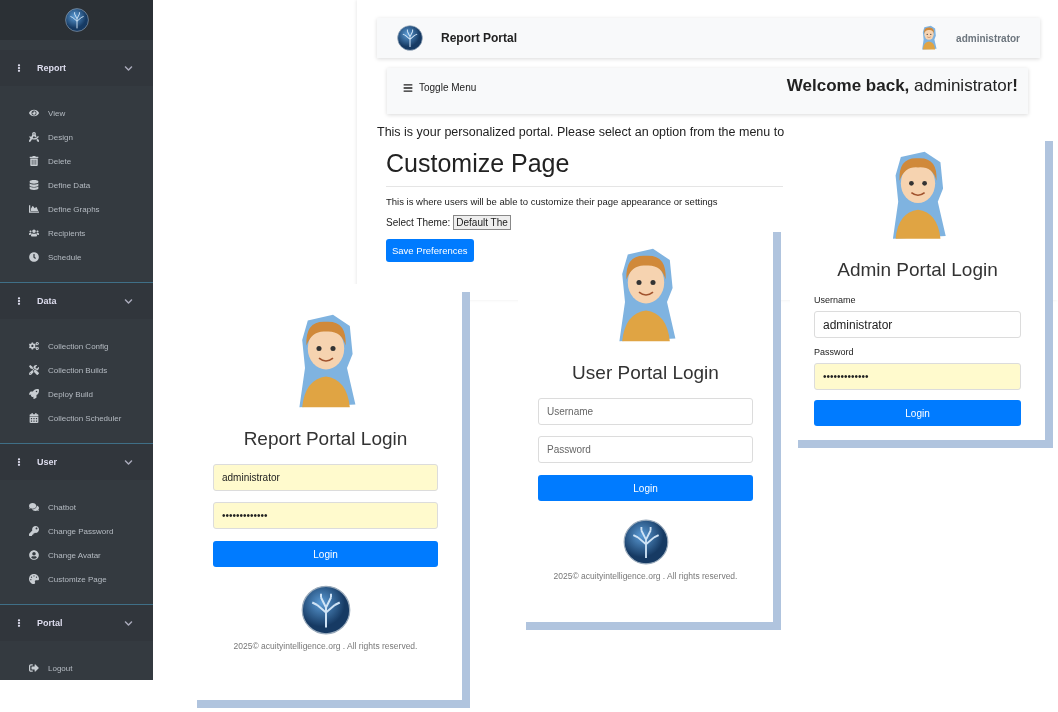  What do you see at coordinates (76, 209) in the screenshot?
I see `sidebar-item: Define Graphs` at bounding box center [76, 209].